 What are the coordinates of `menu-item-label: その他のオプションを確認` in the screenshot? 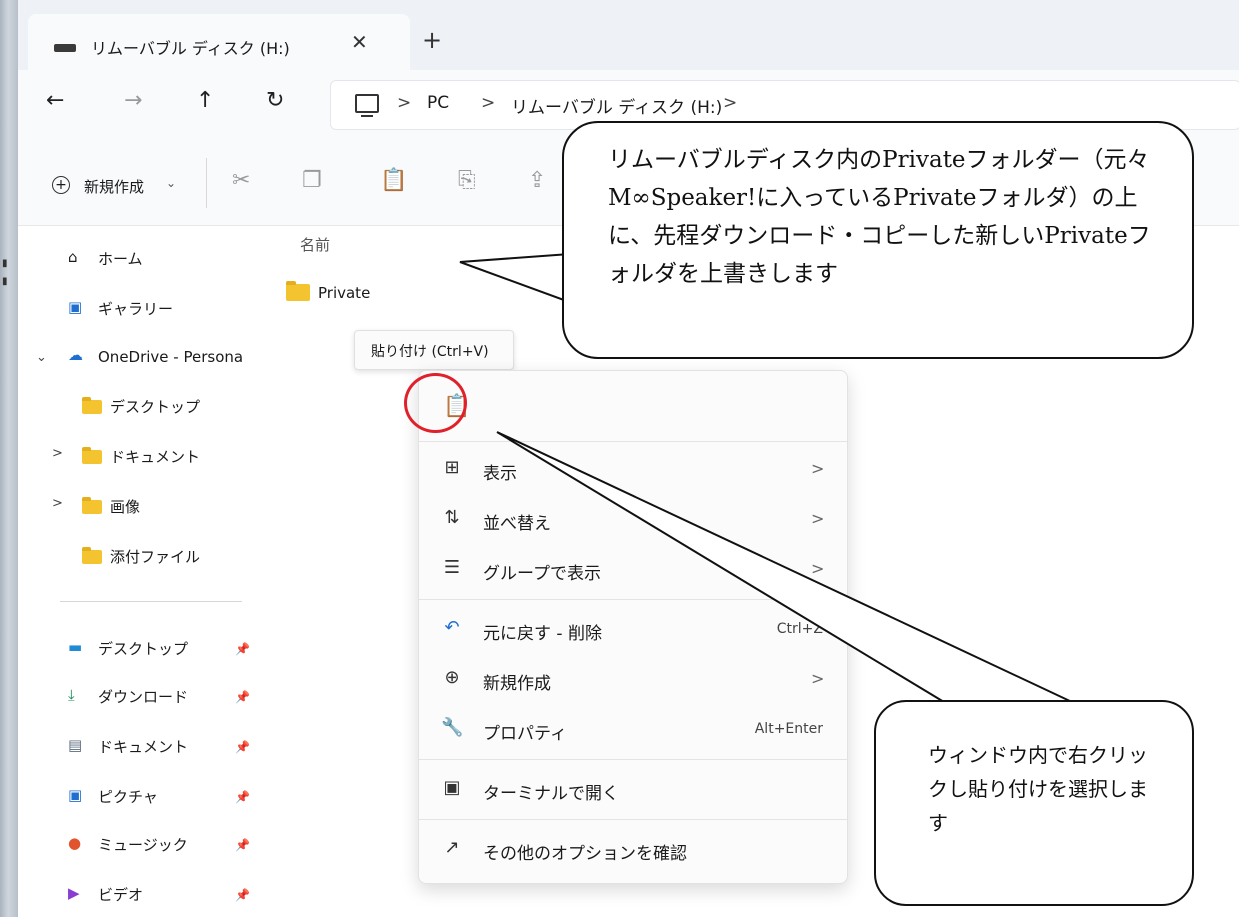 It's located at (585, 854).